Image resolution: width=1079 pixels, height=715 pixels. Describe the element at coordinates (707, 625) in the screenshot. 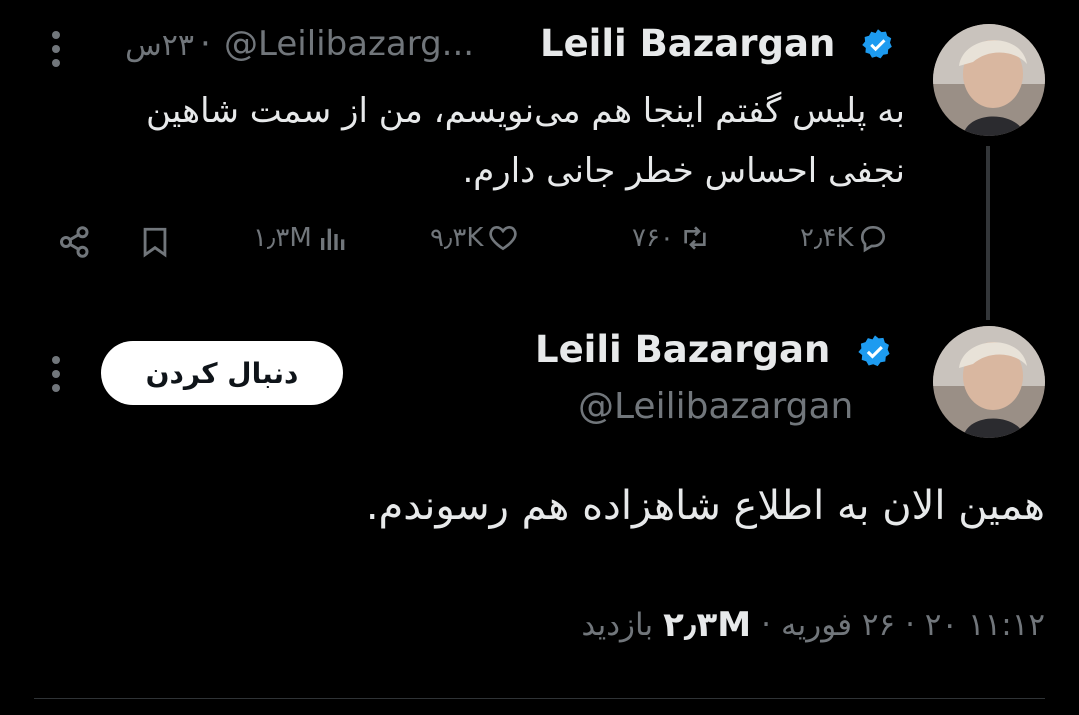

I see `main-views-count: ۲٫۳M` at that location.